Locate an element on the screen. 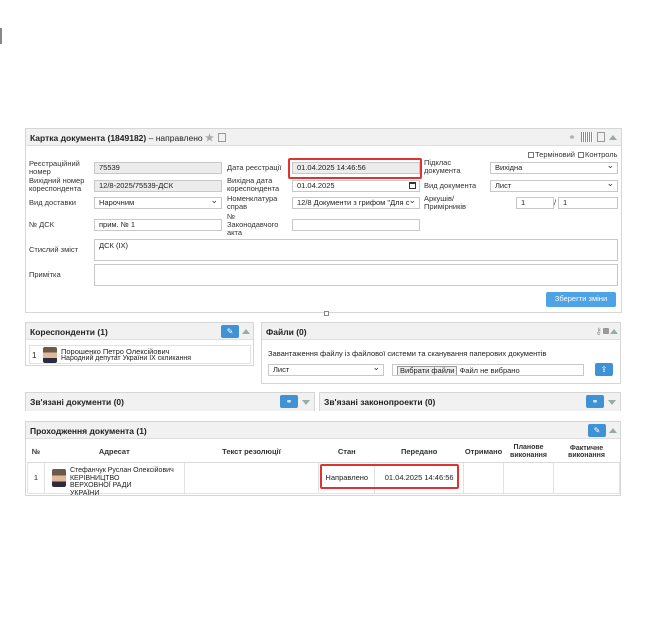  note-label: Примітка is located at coordinates (45, 274).